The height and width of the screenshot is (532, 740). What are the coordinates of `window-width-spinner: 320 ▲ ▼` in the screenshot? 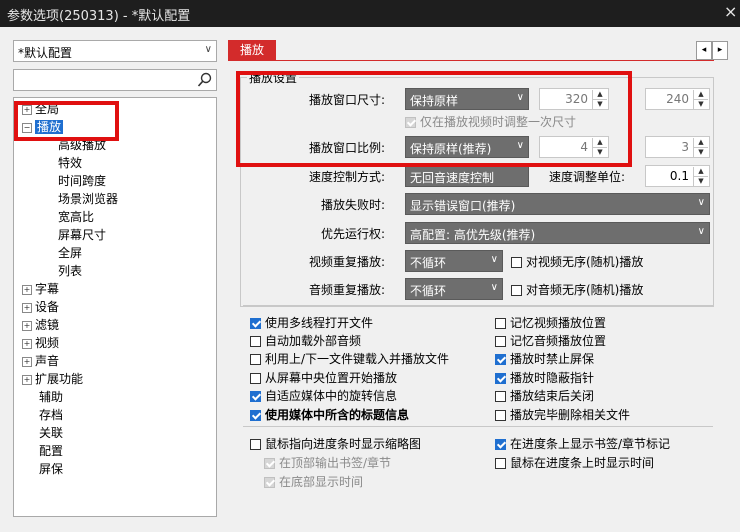 It's located at (574, 99).